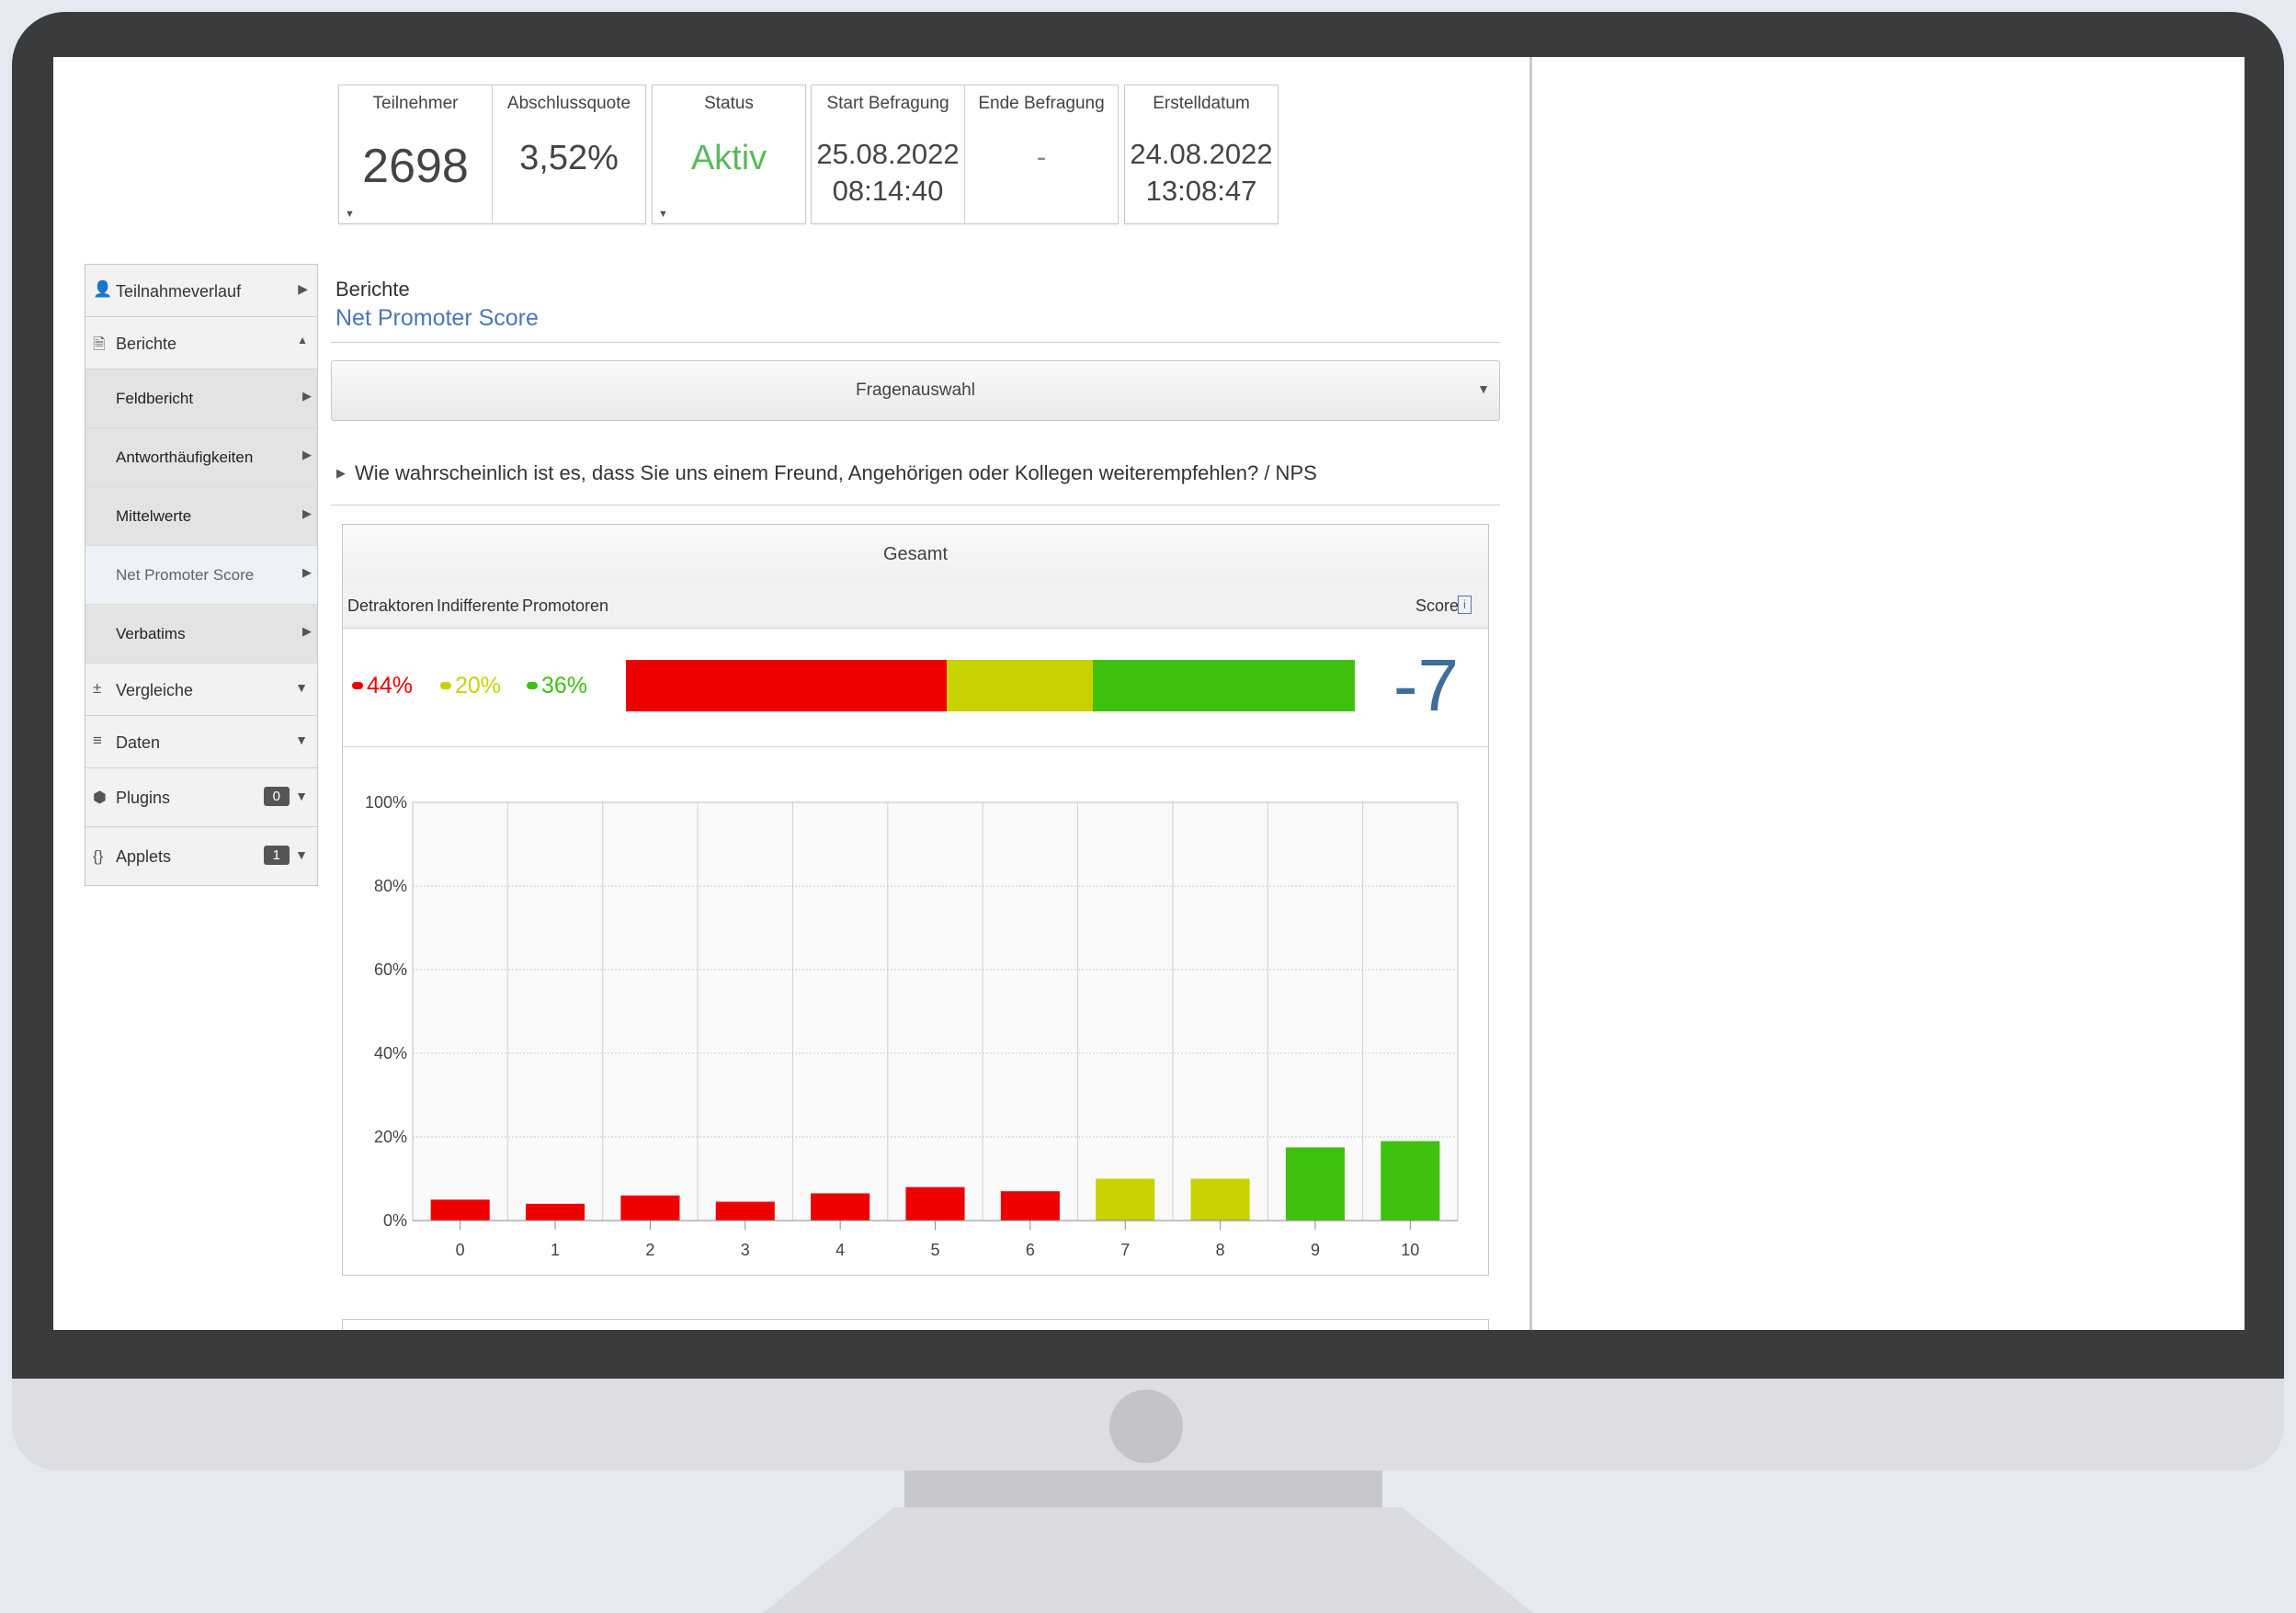 Image resolution: width=2296 pixels, height=1613 pixels. I want to click on score-label: Score, so click(1437, 605).